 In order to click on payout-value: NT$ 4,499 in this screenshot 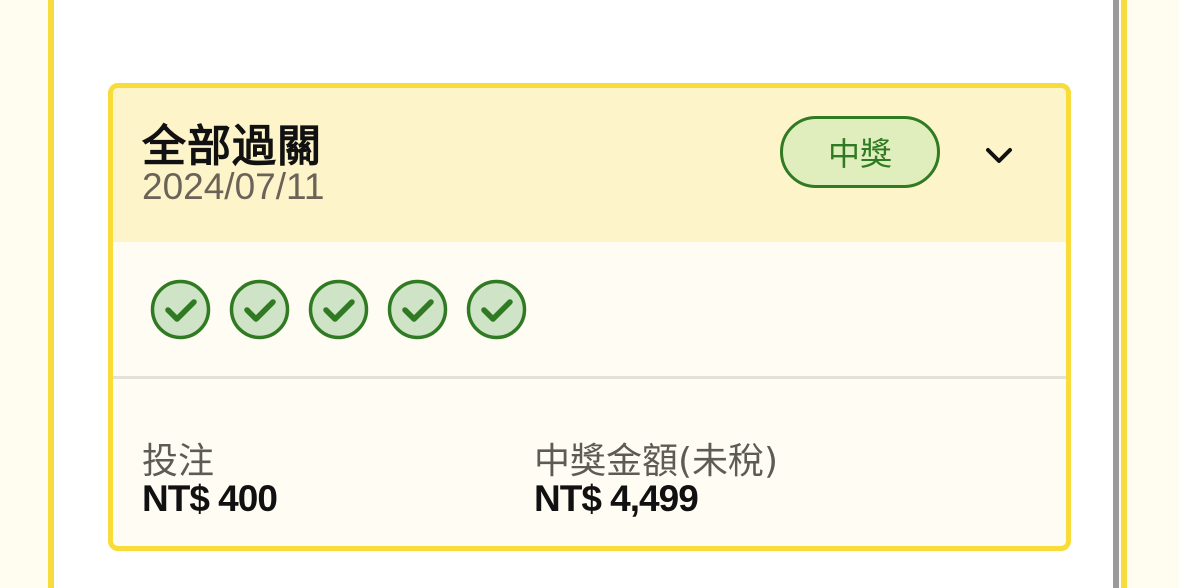, I will do `click(616, 498)`.